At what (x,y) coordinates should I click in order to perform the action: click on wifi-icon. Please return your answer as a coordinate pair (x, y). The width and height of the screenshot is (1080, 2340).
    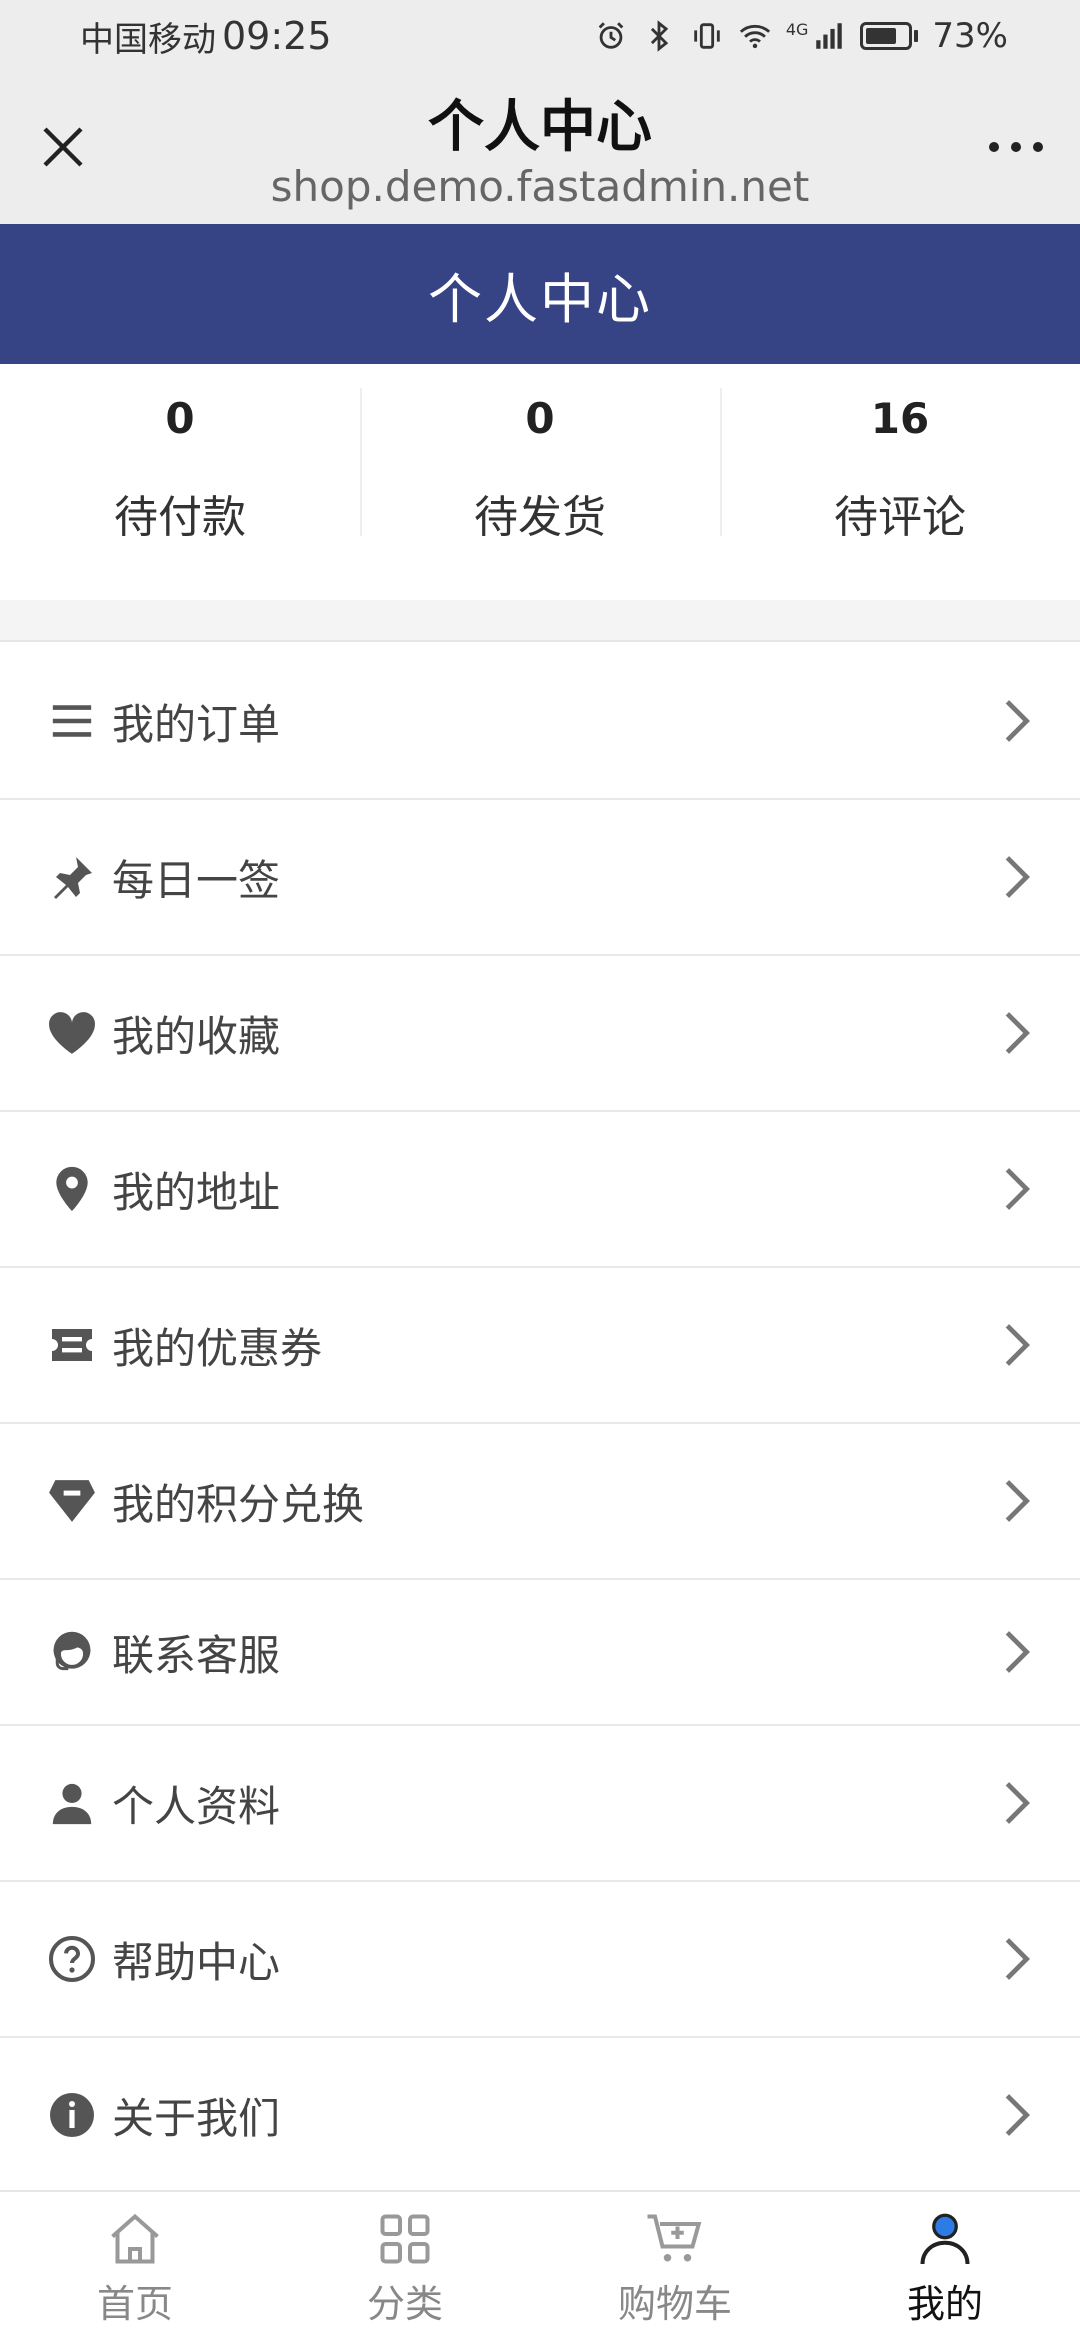
    Looking at the image, I should click on (754, 36).